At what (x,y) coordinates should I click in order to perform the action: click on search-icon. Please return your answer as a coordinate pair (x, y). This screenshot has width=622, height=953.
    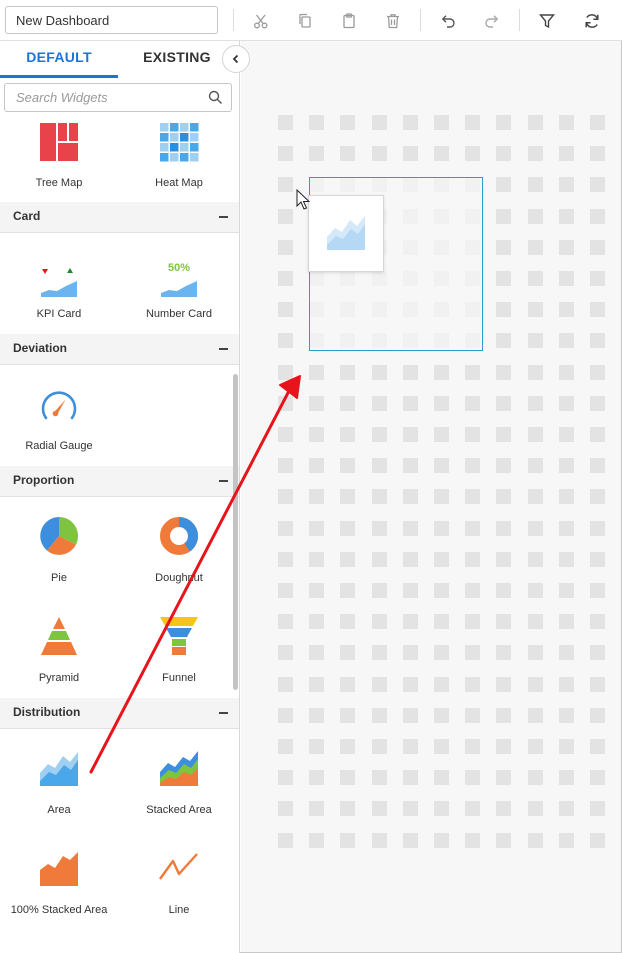
    Looking at the image, I should click on (215, 97).